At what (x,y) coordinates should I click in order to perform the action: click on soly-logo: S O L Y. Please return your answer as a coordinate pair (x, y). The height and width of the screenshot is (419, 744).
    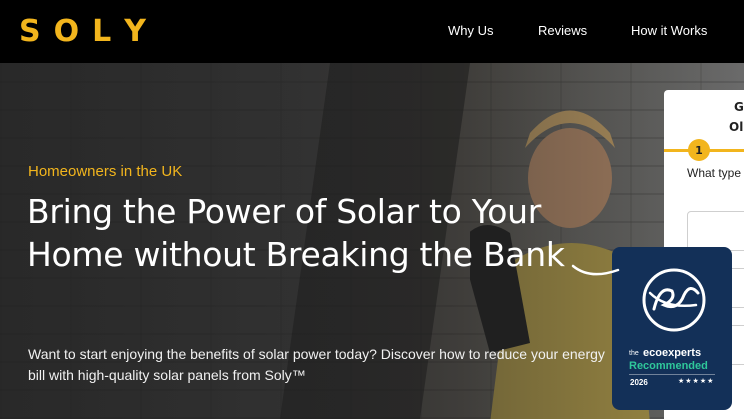
    Looking at the image, I should click on (82, 31).